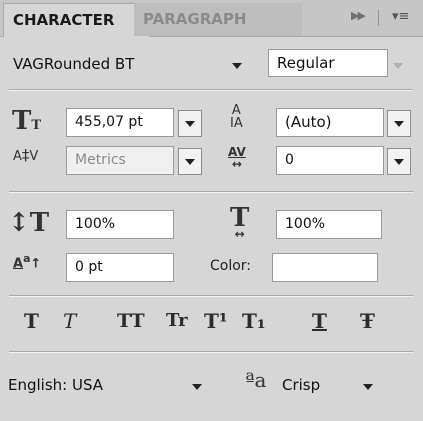  What do you see at coordinates (240, 222) in the screenshot?
I see `horizontal-scale-icon: T ↔` at bounding box center [240, 222].